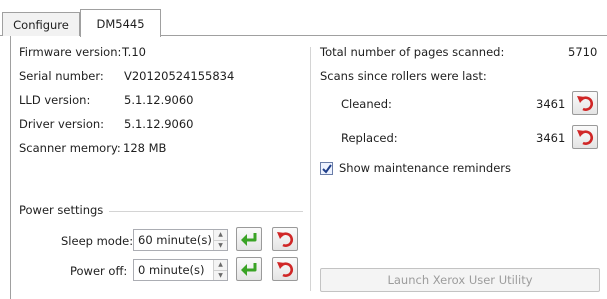  I want to click on sleep-mode-spin-buttons: ▲ ▼, so click(220, 240).